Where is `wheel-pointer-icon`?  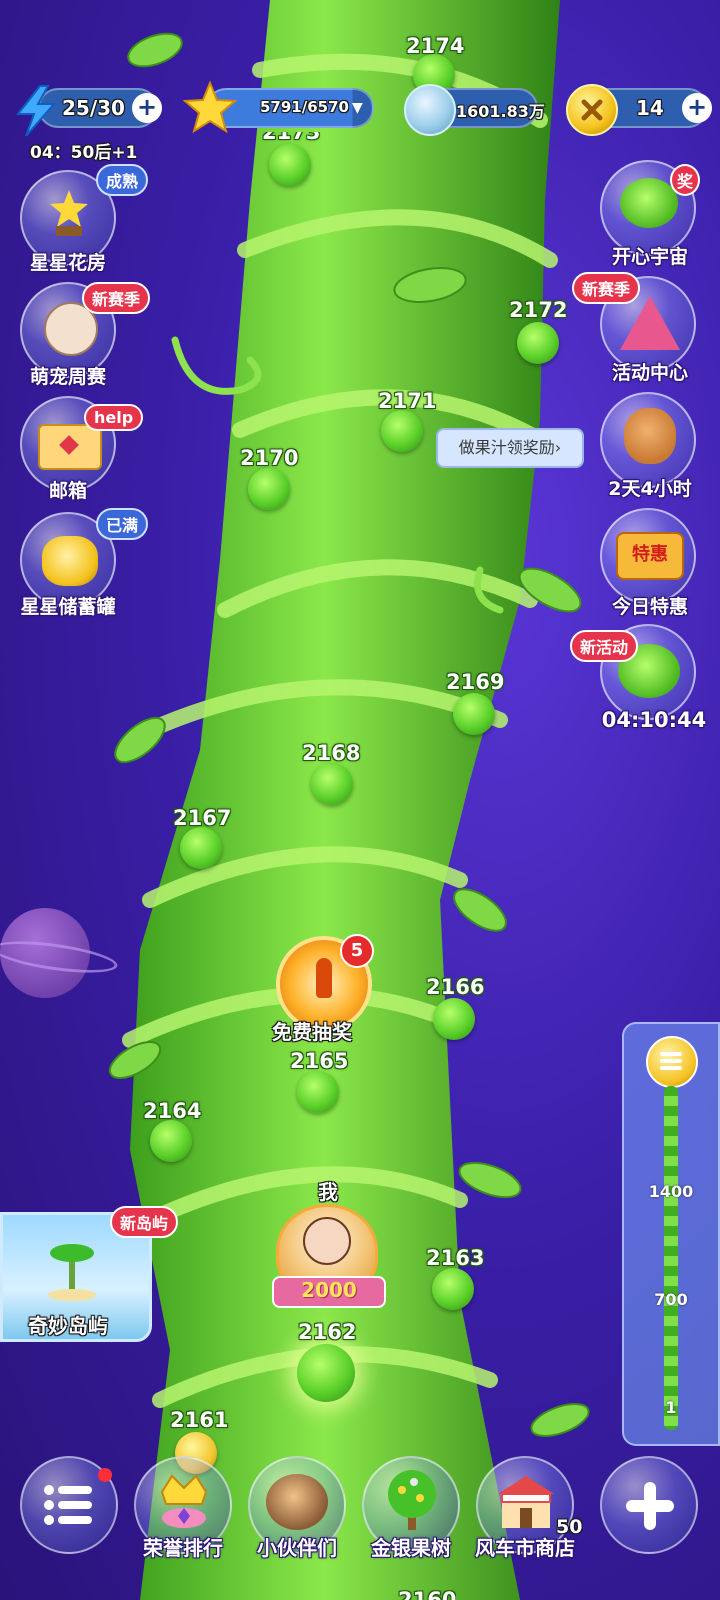
wheel-pointer-icon is located at coordinates (324, 978).